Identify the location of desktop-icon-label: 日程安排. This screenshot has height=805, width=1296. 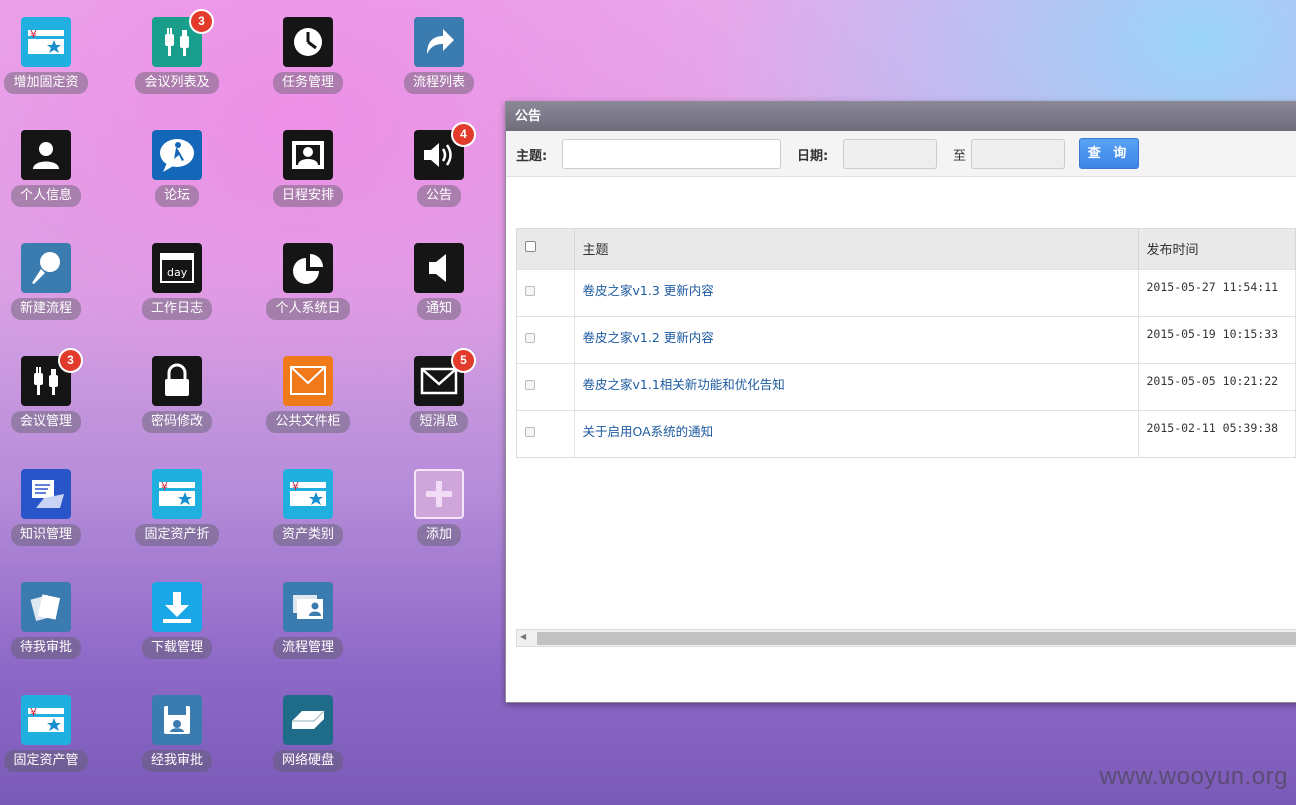
(307, 196).